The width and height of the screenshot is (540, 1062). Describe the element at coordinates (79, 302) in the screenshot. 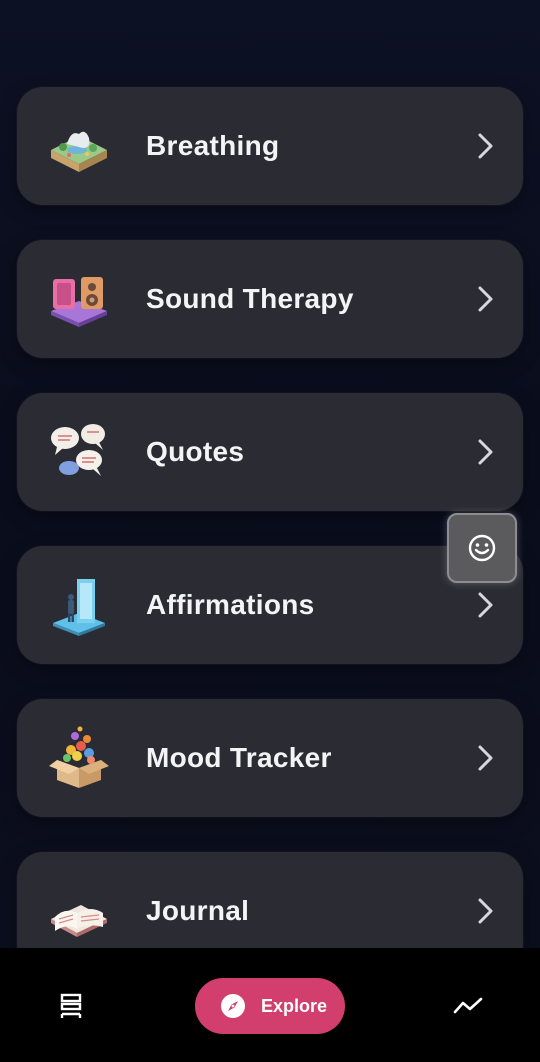

I see `speaker-icon` at that location.